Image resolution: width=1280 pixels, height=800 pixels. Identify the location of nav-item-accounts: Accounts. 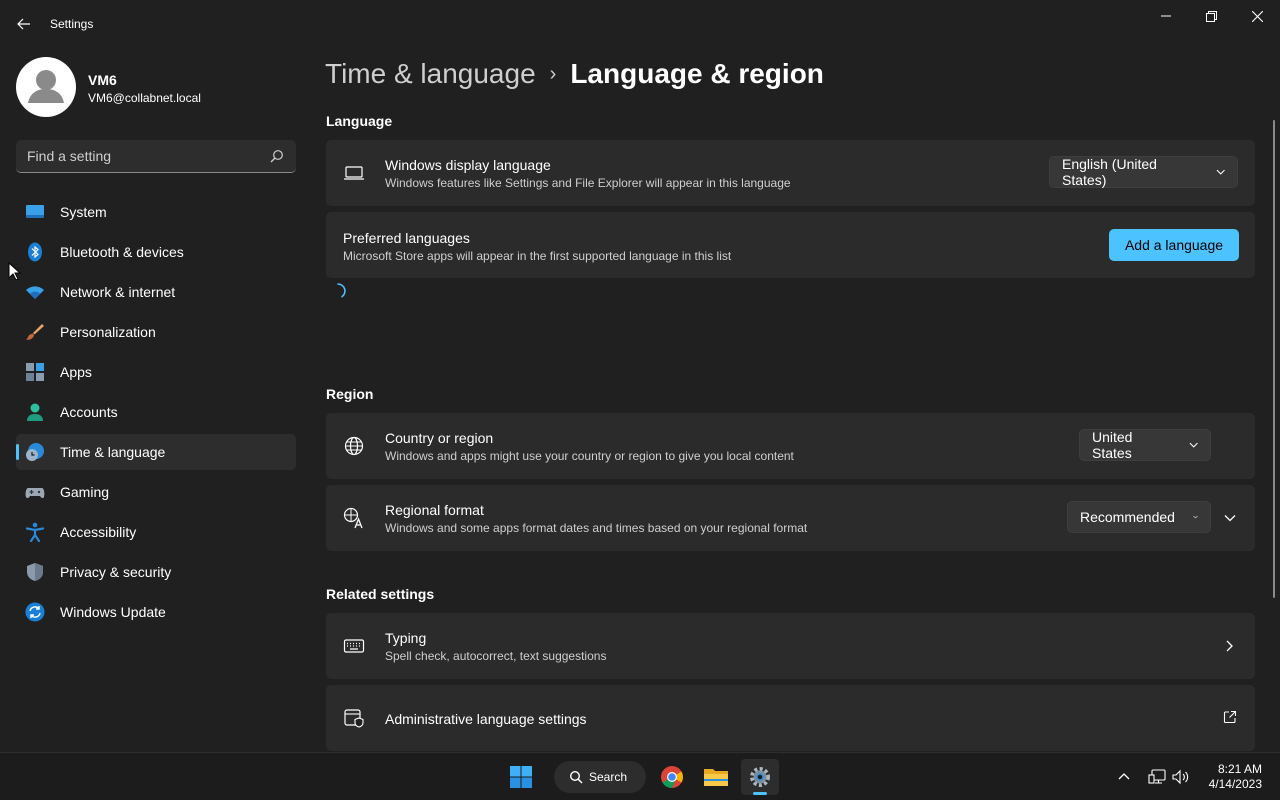
(156, 412).